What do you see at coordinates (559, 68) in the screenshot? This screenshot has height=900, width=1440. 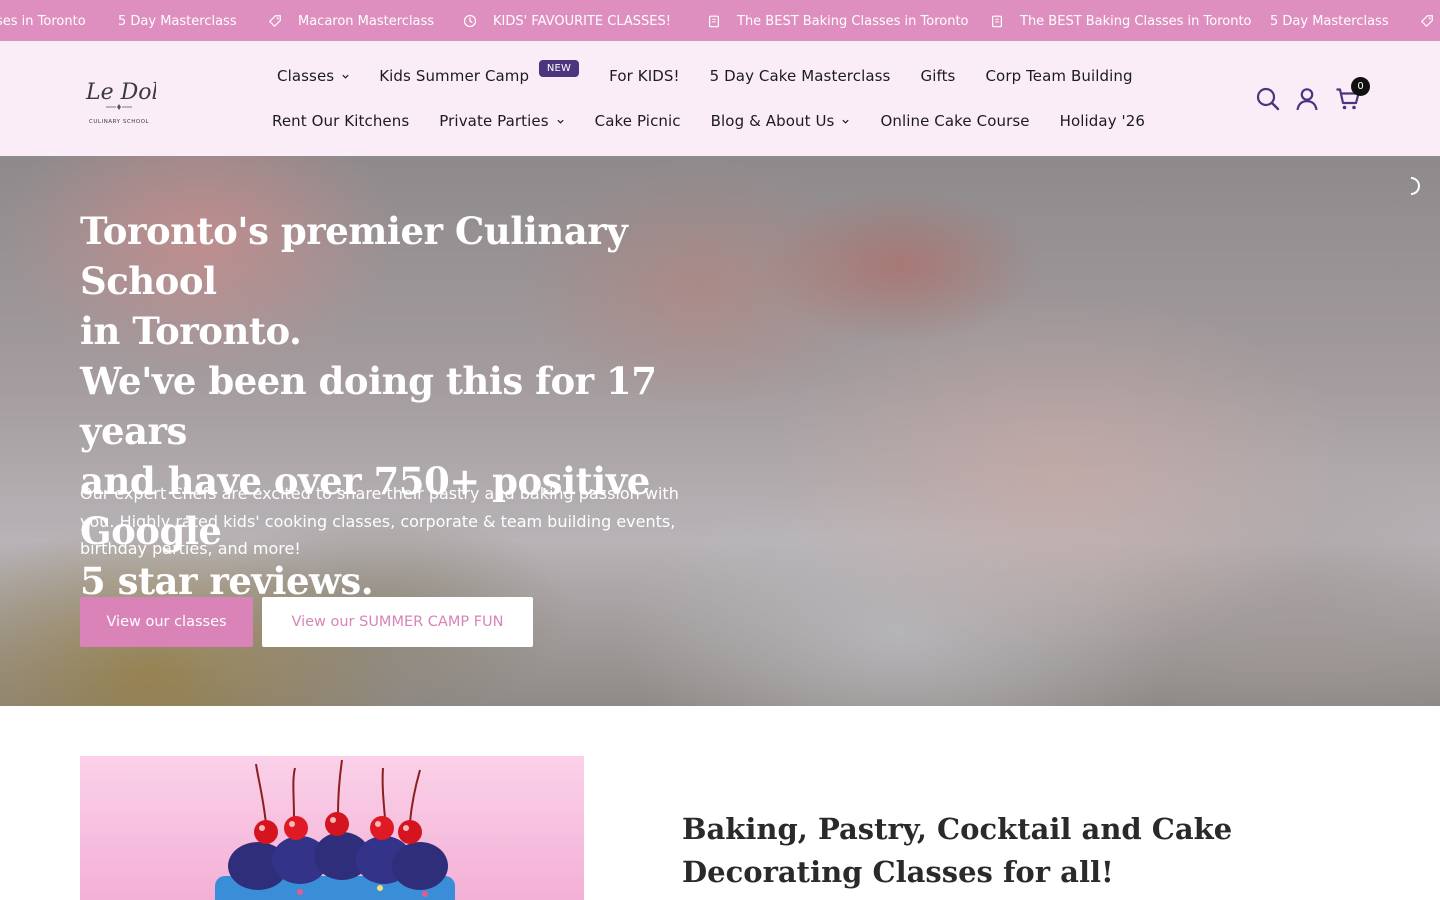 I see `new-badge: NEW` at bounding box center [559, 68].